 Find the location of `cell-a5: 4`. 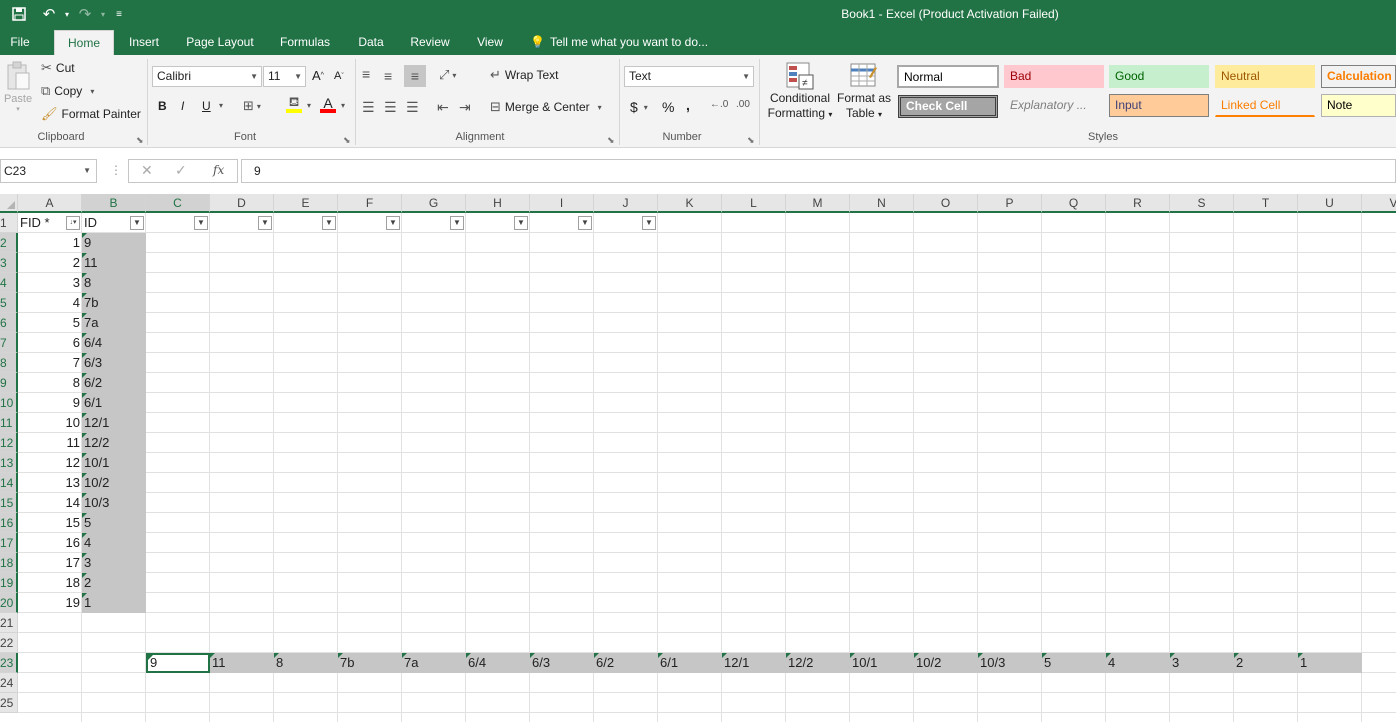

cell-a5: 4 is located at coordinates (50, 303).